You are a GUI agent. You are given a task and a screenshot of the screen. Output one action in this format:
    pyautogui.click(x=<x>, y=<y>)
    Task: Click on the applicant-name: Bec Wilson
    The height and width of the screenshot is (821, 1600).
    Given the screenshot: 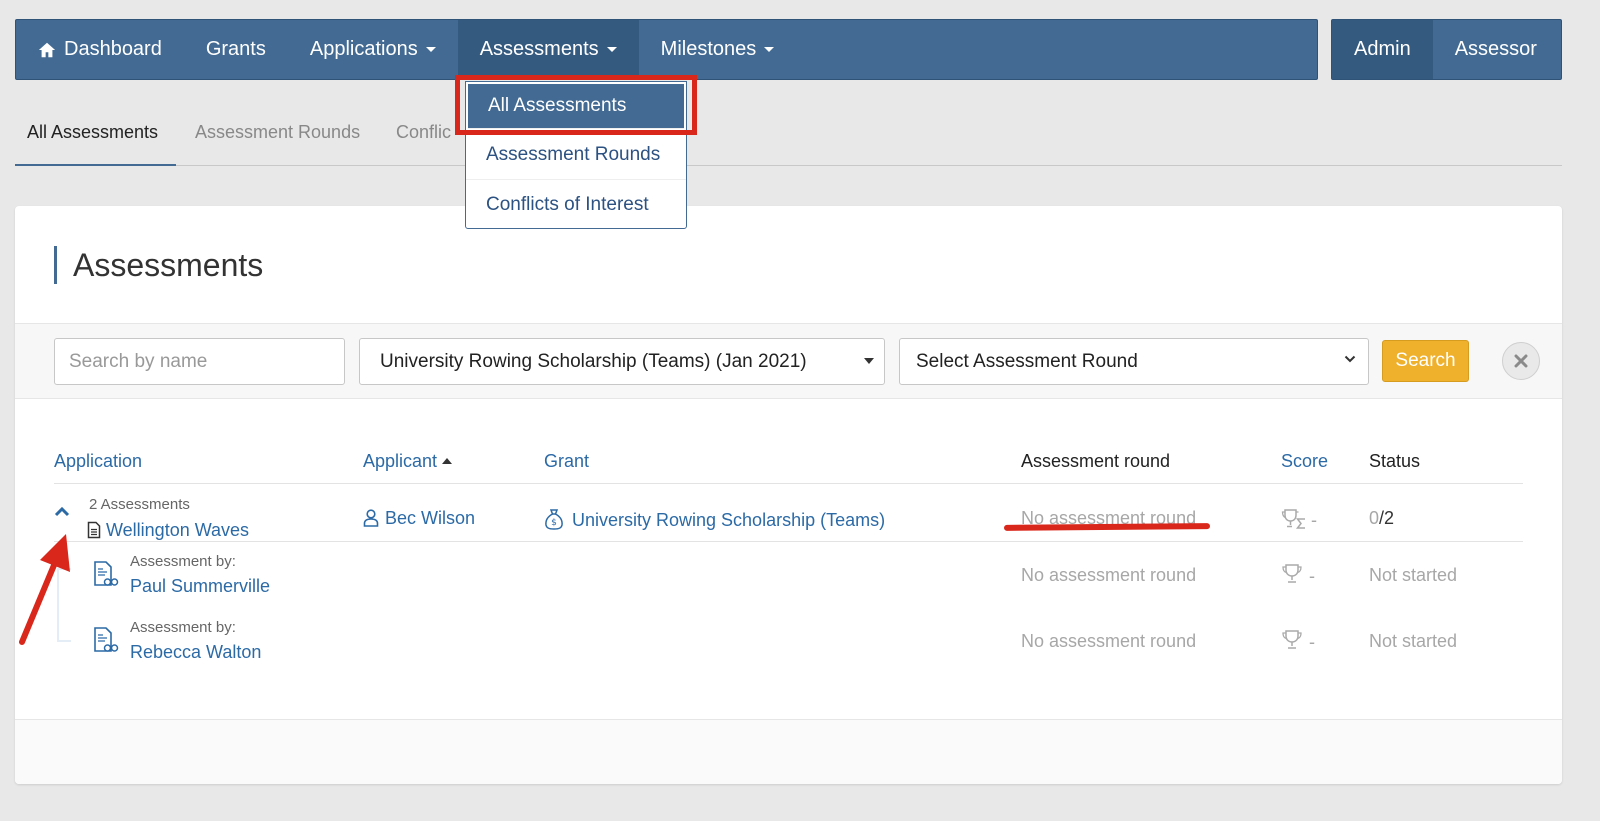 What is the action you would take?
    pyautogui.click(x=430, y=518)
    